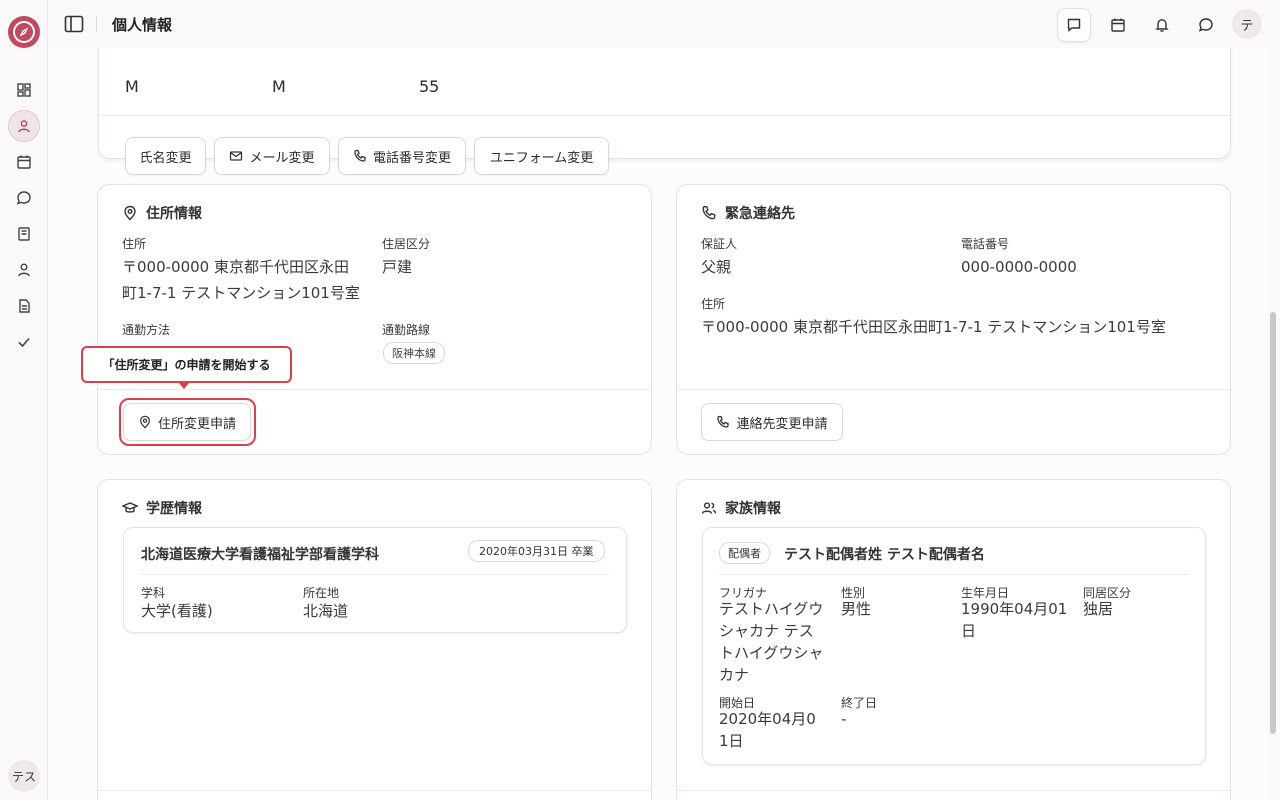  Describe the element at coordinates (664, 24) in the screenshot. I see `top-header: 個人情報 テ` at that location.